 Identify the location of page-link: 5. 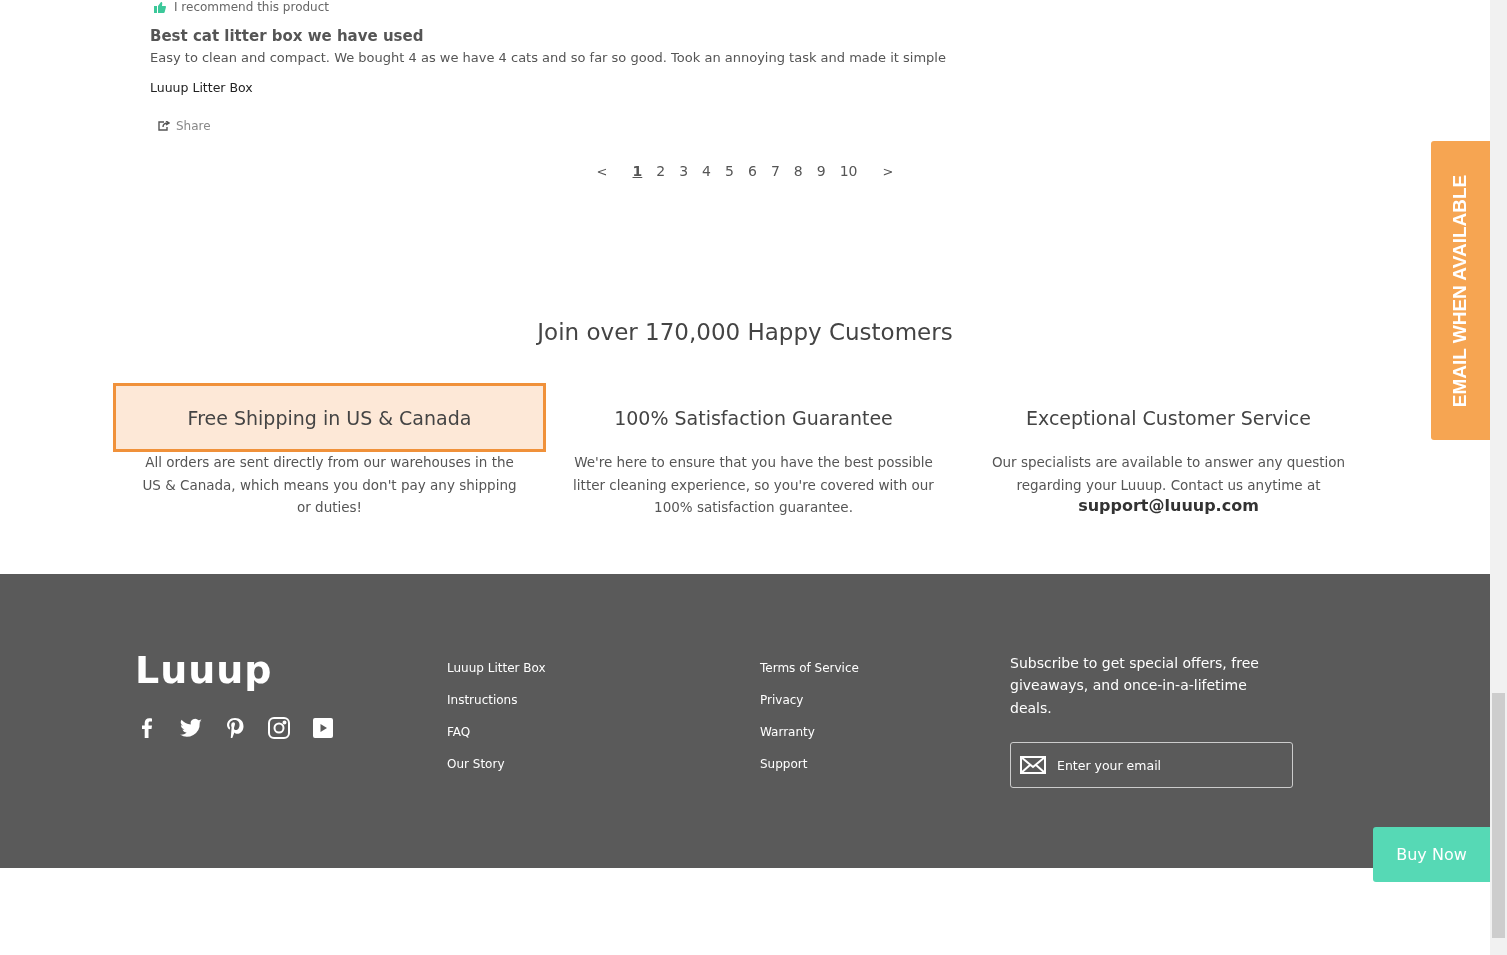
(729, 171).